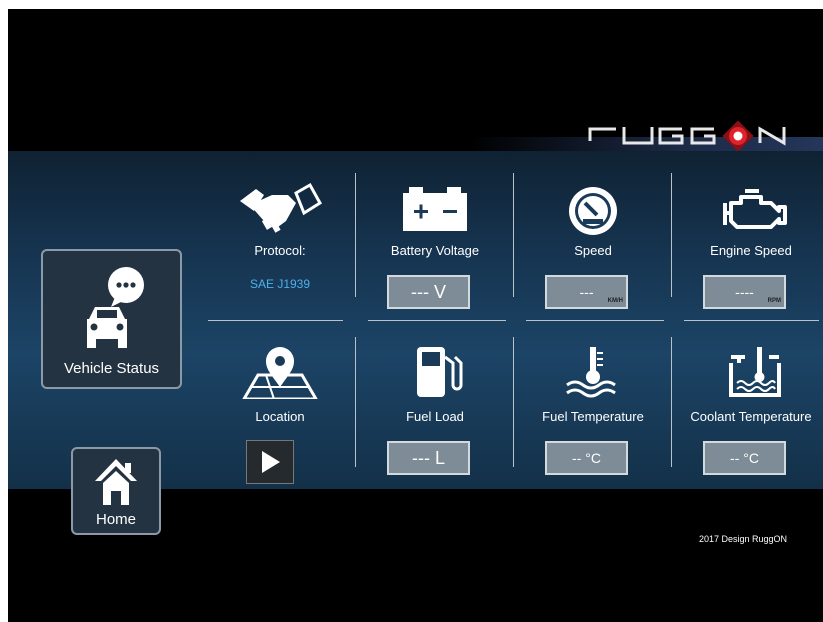 The height and width of the screenshot is (622, 823). What do you see at coordinates (115, 307) in the screenshot?
I see `car-chat-icon` at bounding box center [115, 307].